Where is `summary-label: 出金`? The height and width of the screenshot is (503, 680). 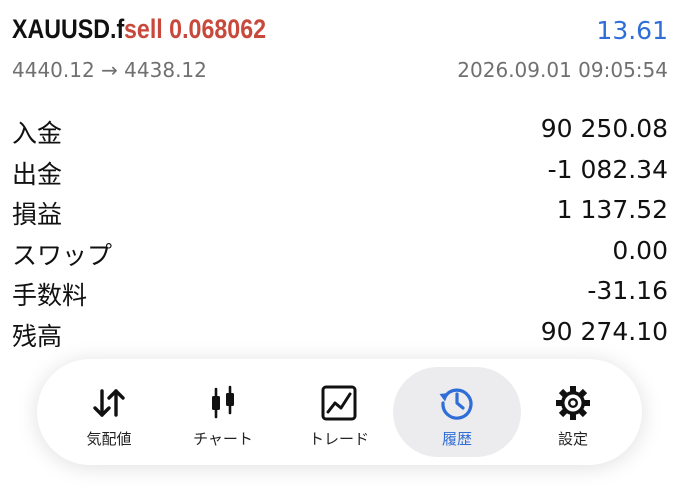 summary-label: 出金 is located at coordinates (37, 174).